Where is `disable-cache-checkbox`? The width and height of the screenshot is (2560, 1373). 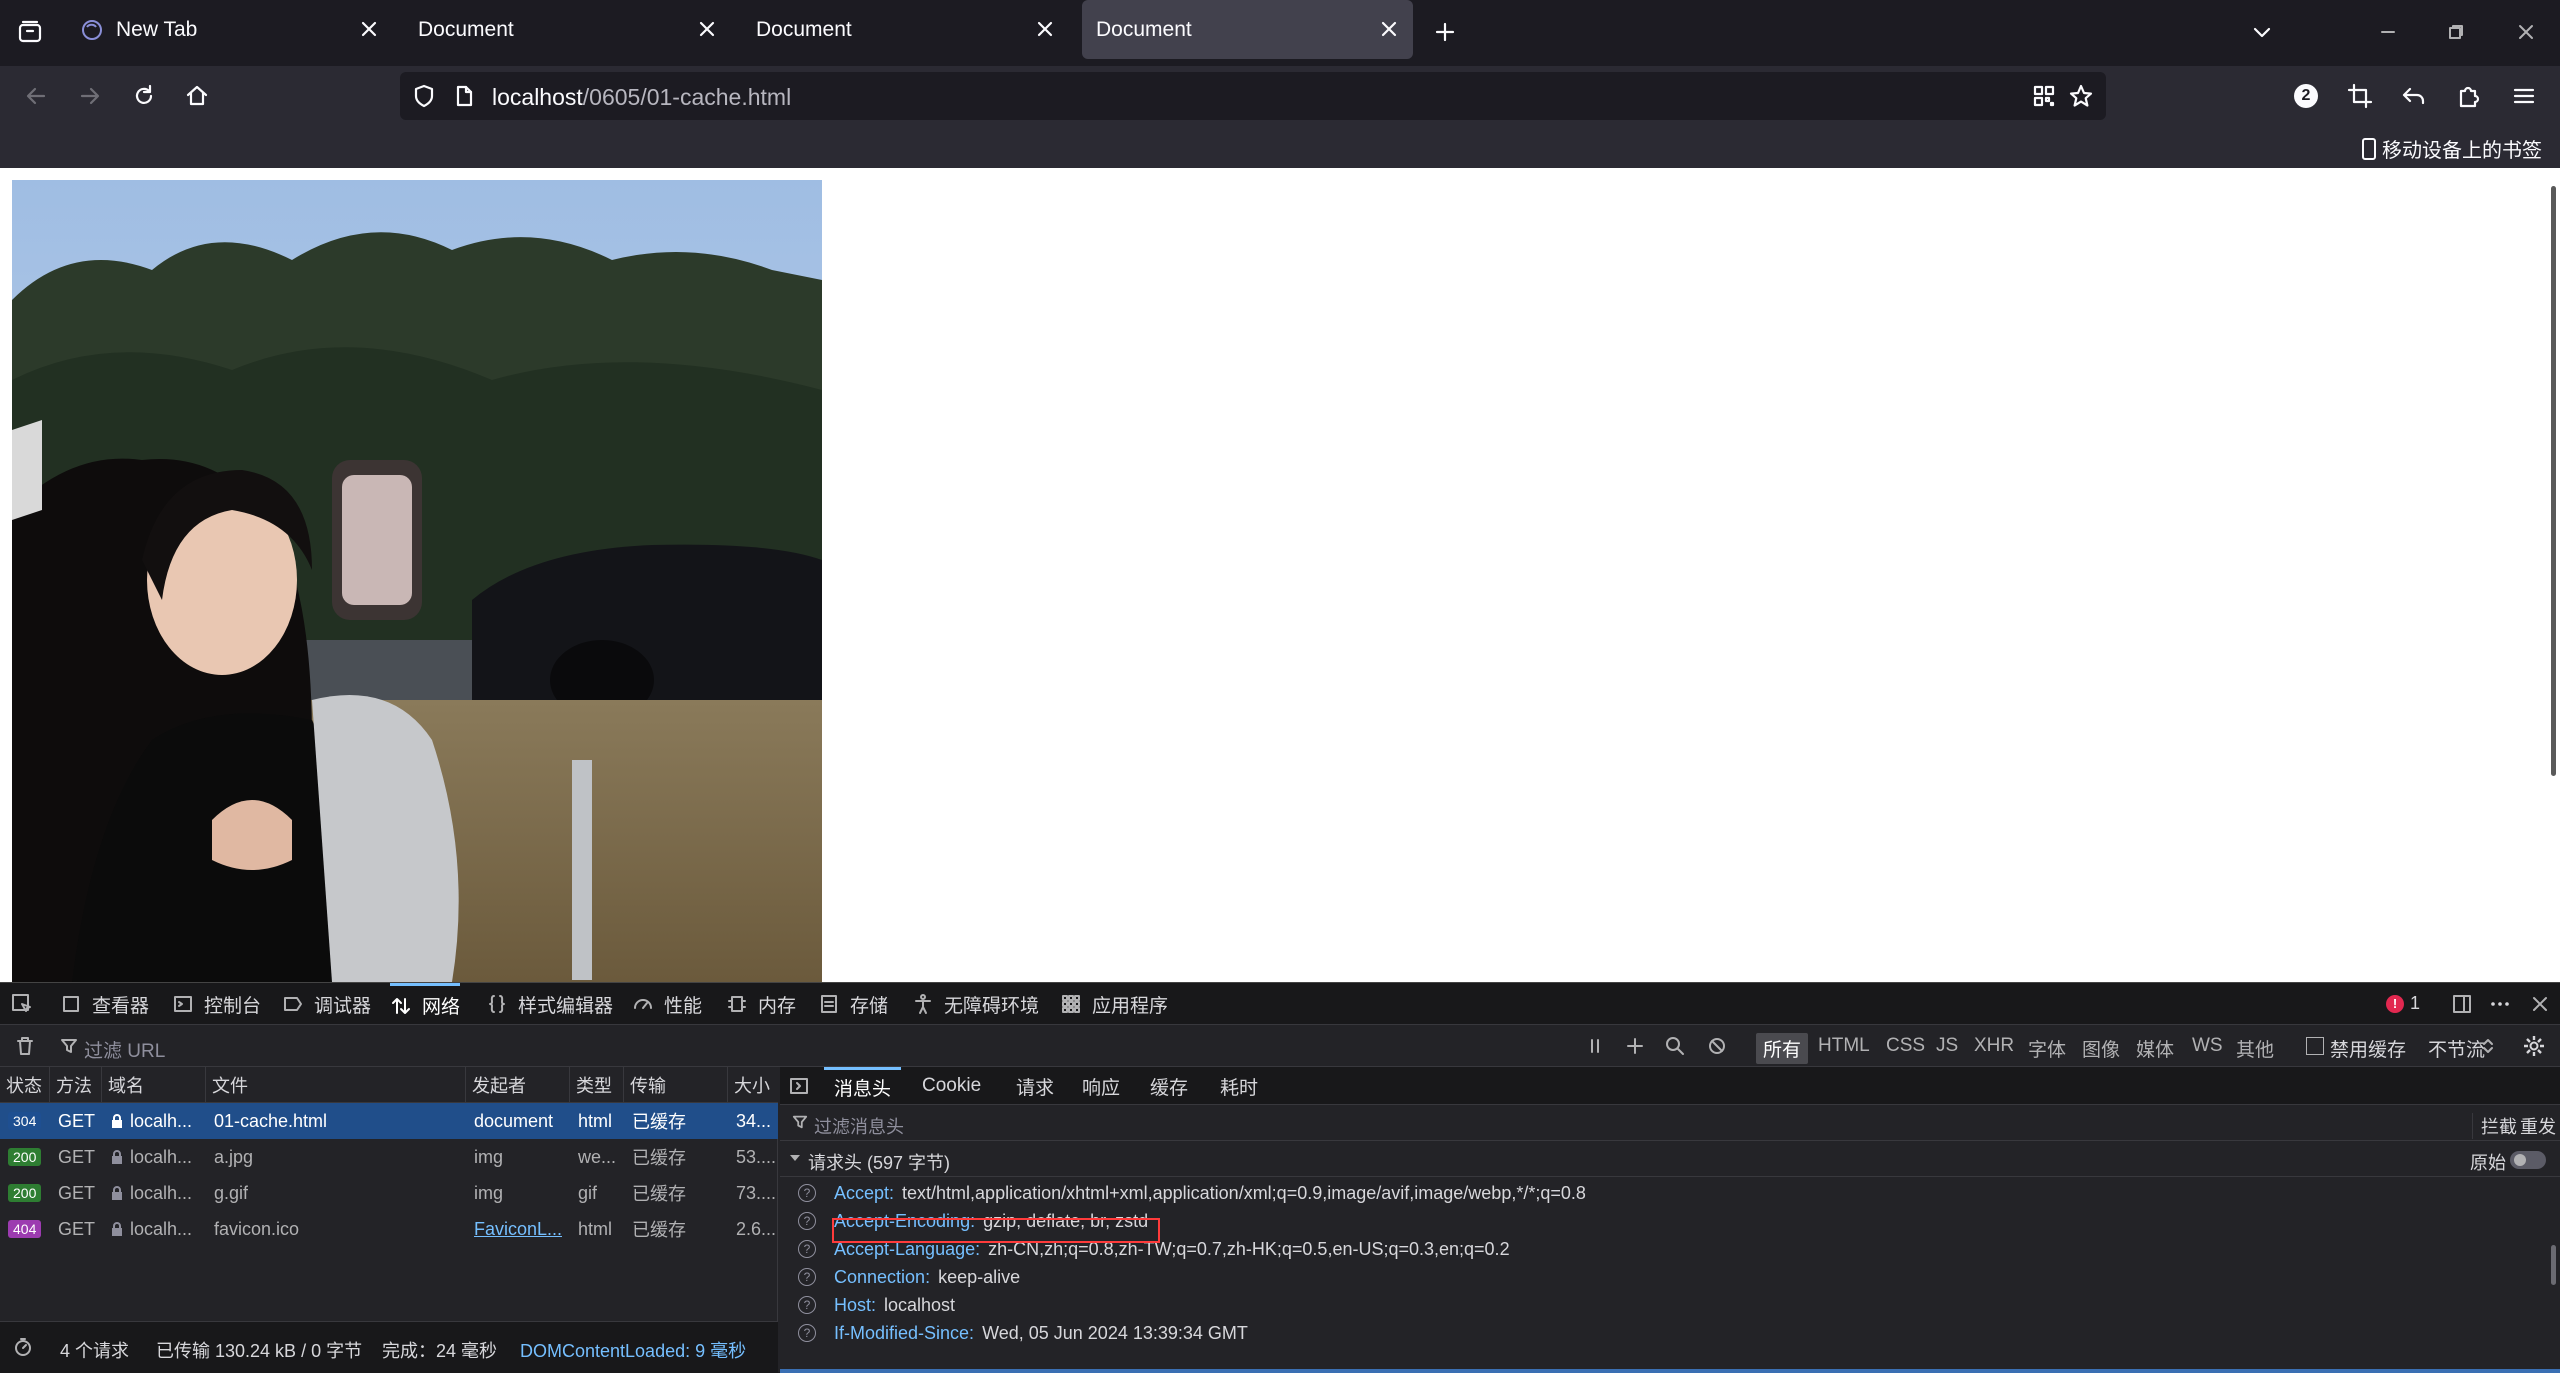 disable-cache-checkbox is located at coordinates (2315, 1046).